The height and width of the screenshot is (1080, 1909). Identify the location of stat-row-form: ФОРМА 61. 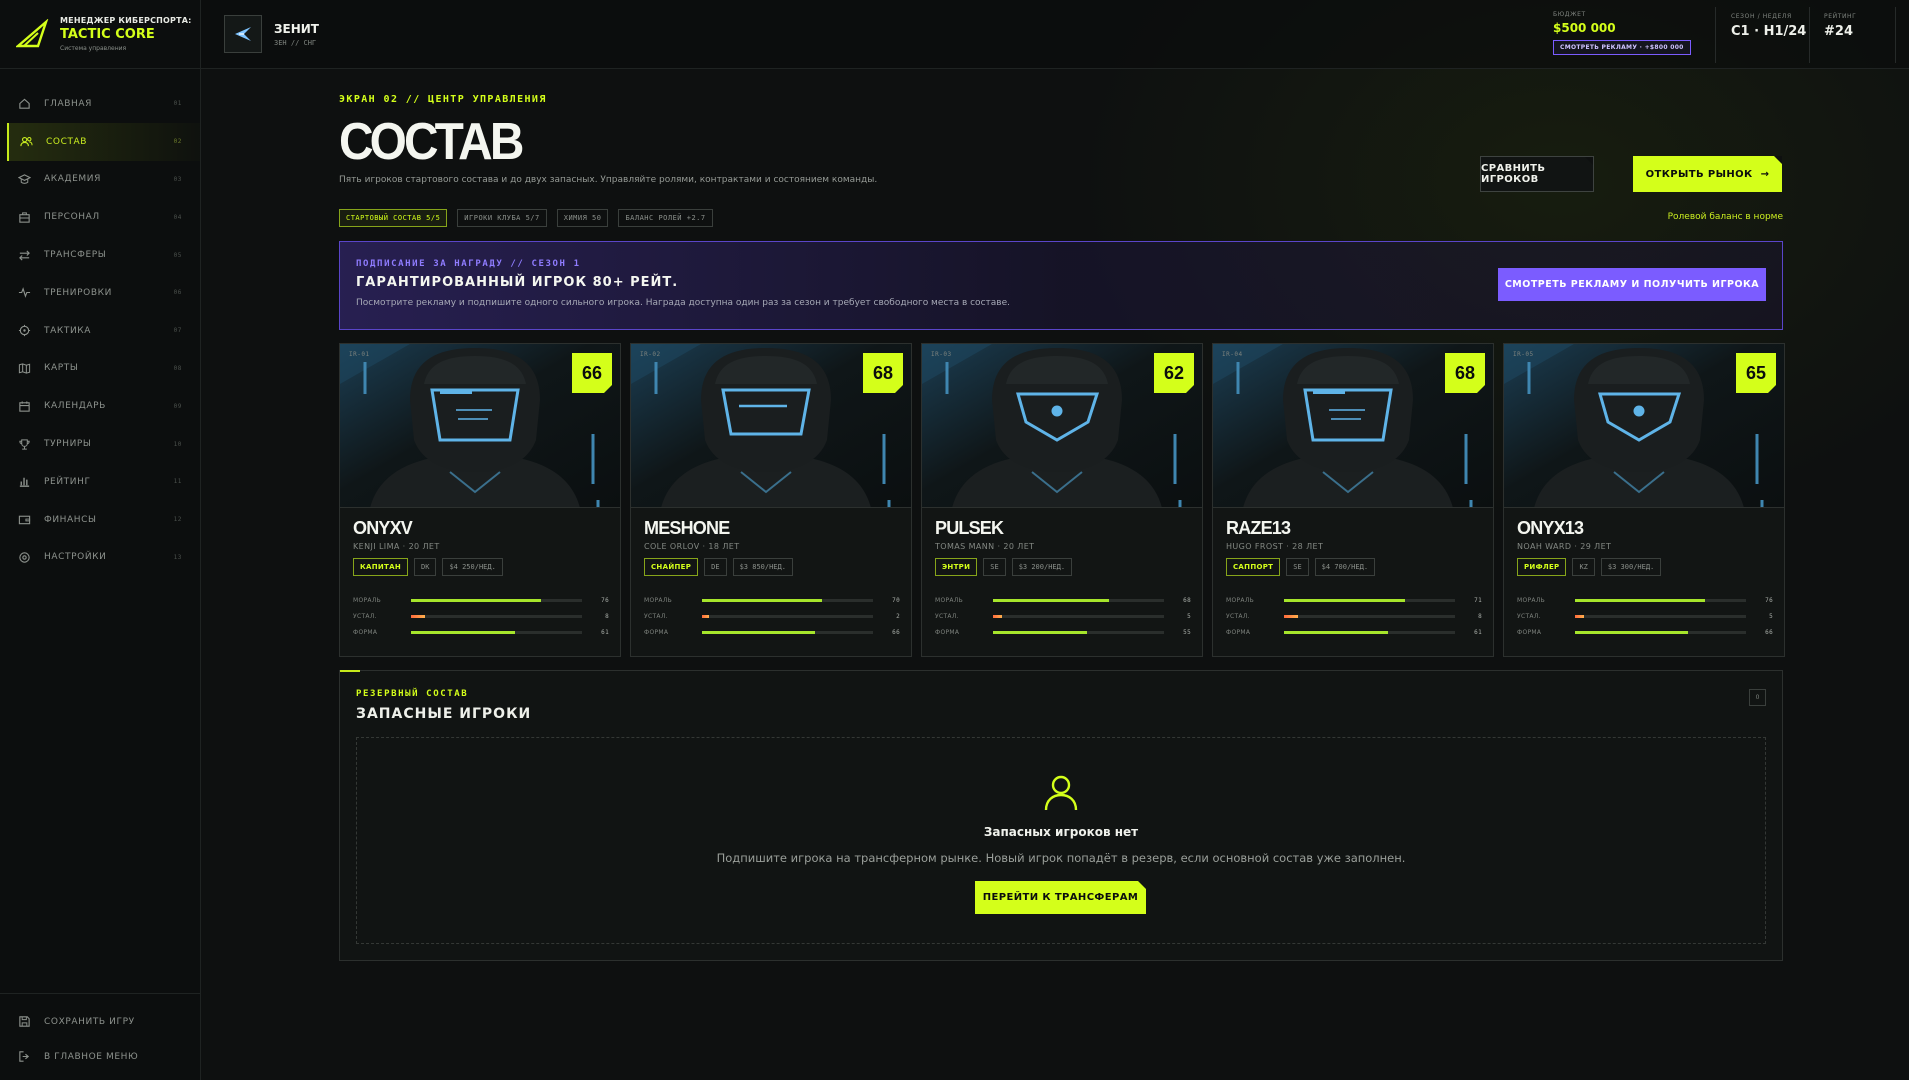
(1354, 632).